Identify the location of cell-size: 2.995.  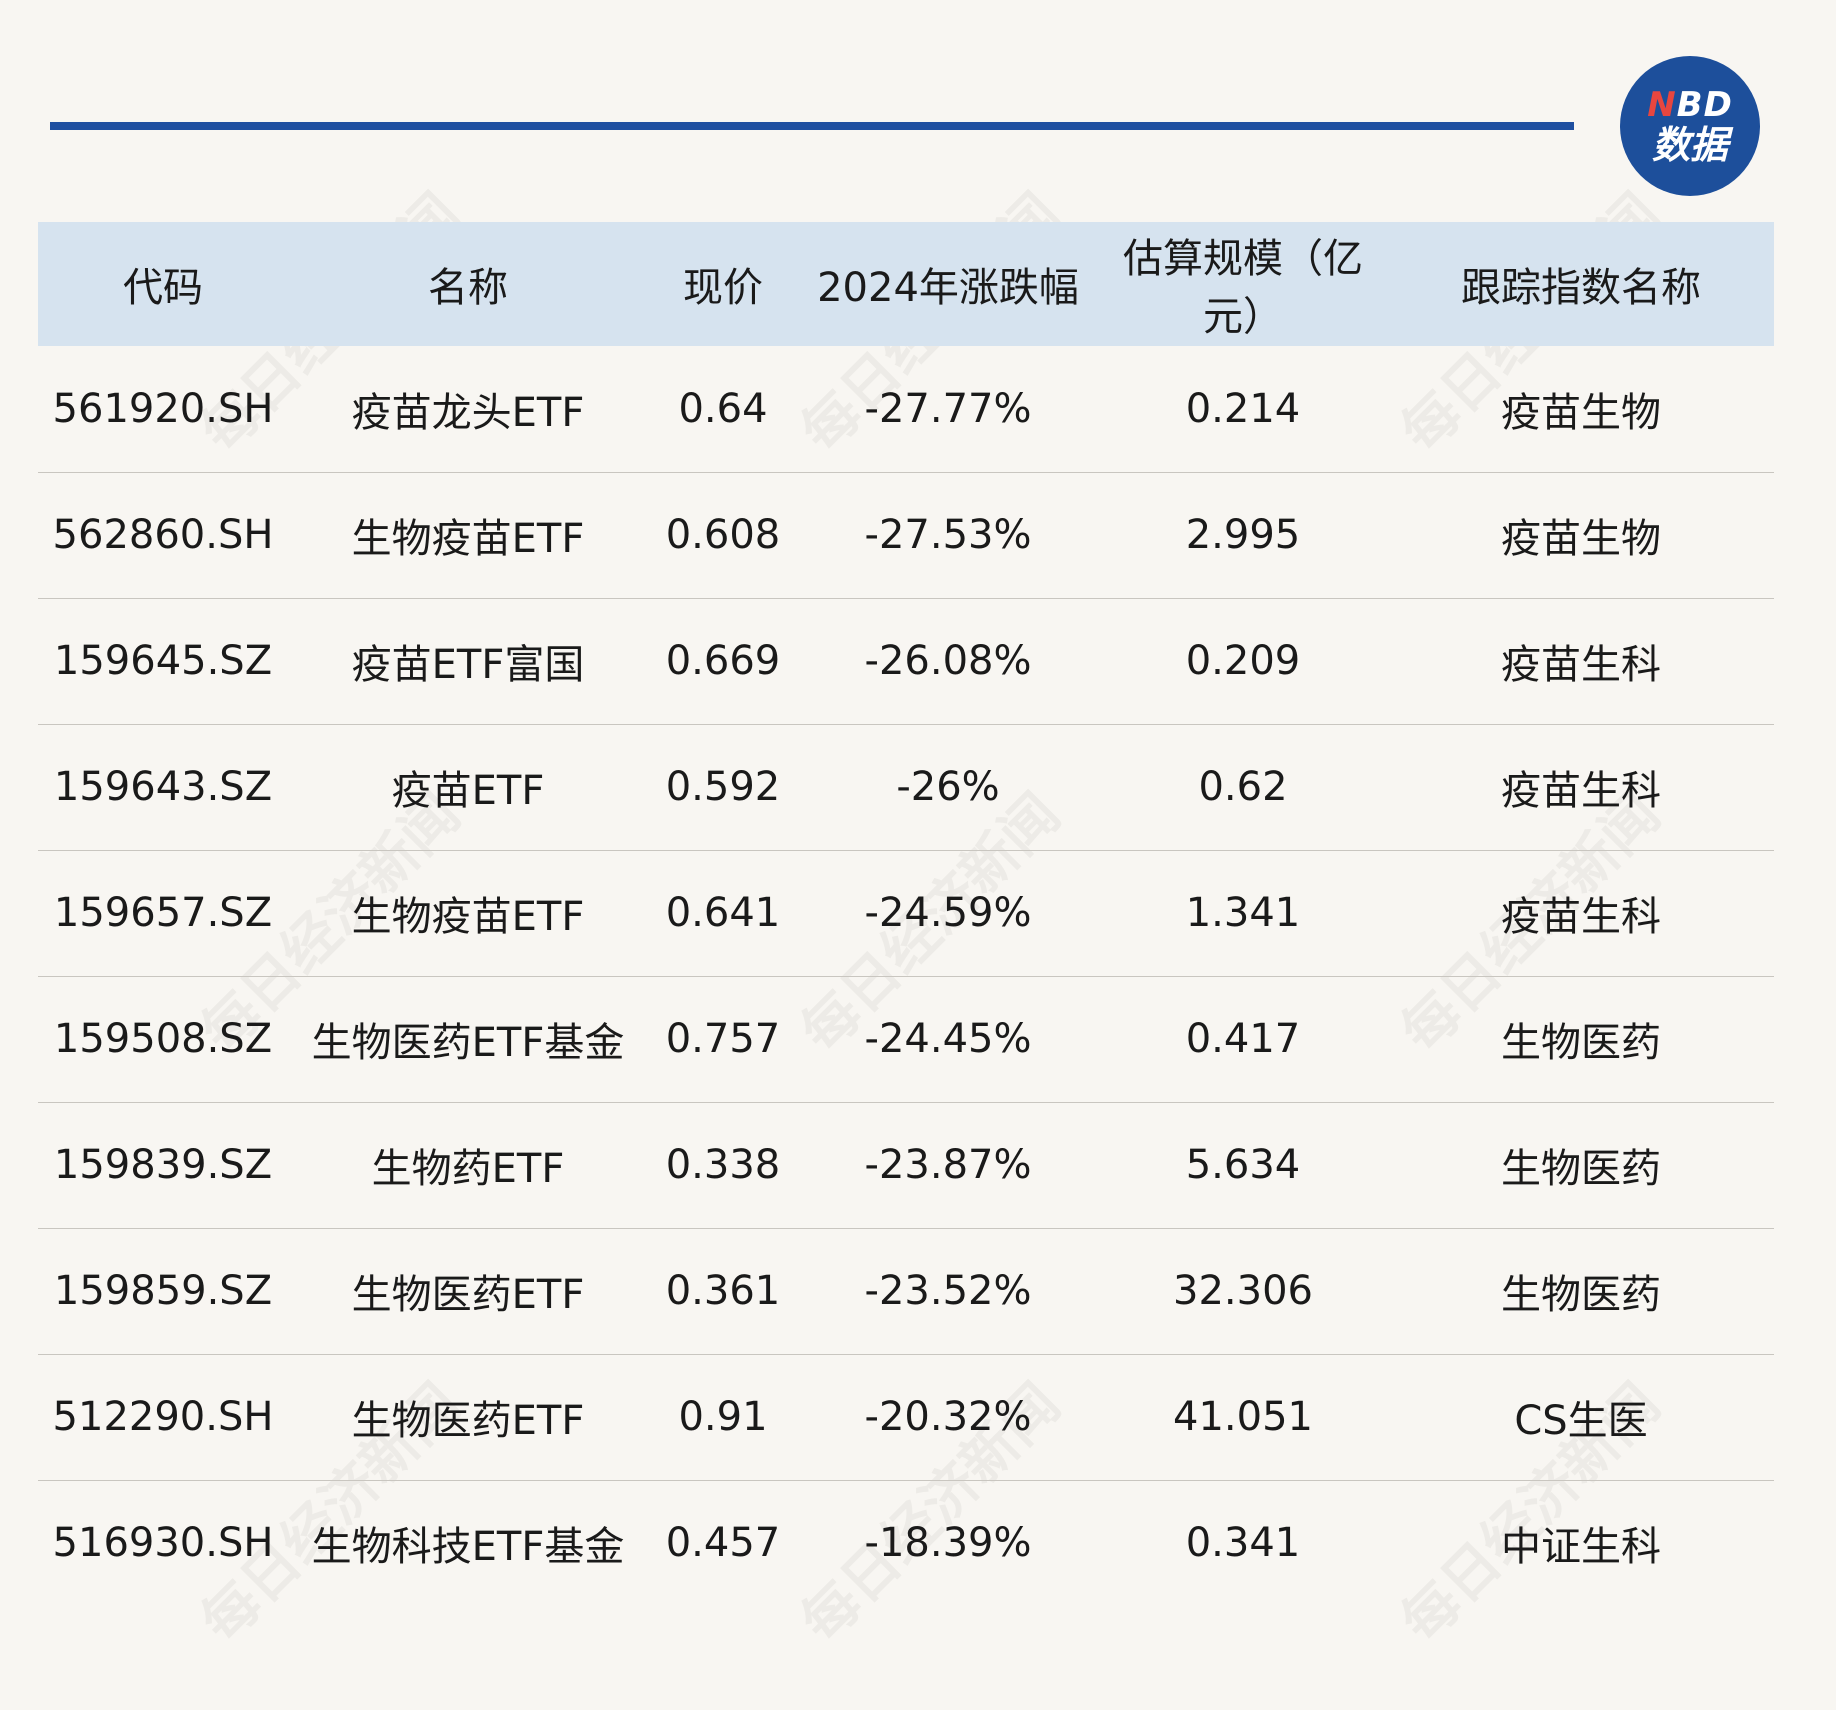
(1243, 535).